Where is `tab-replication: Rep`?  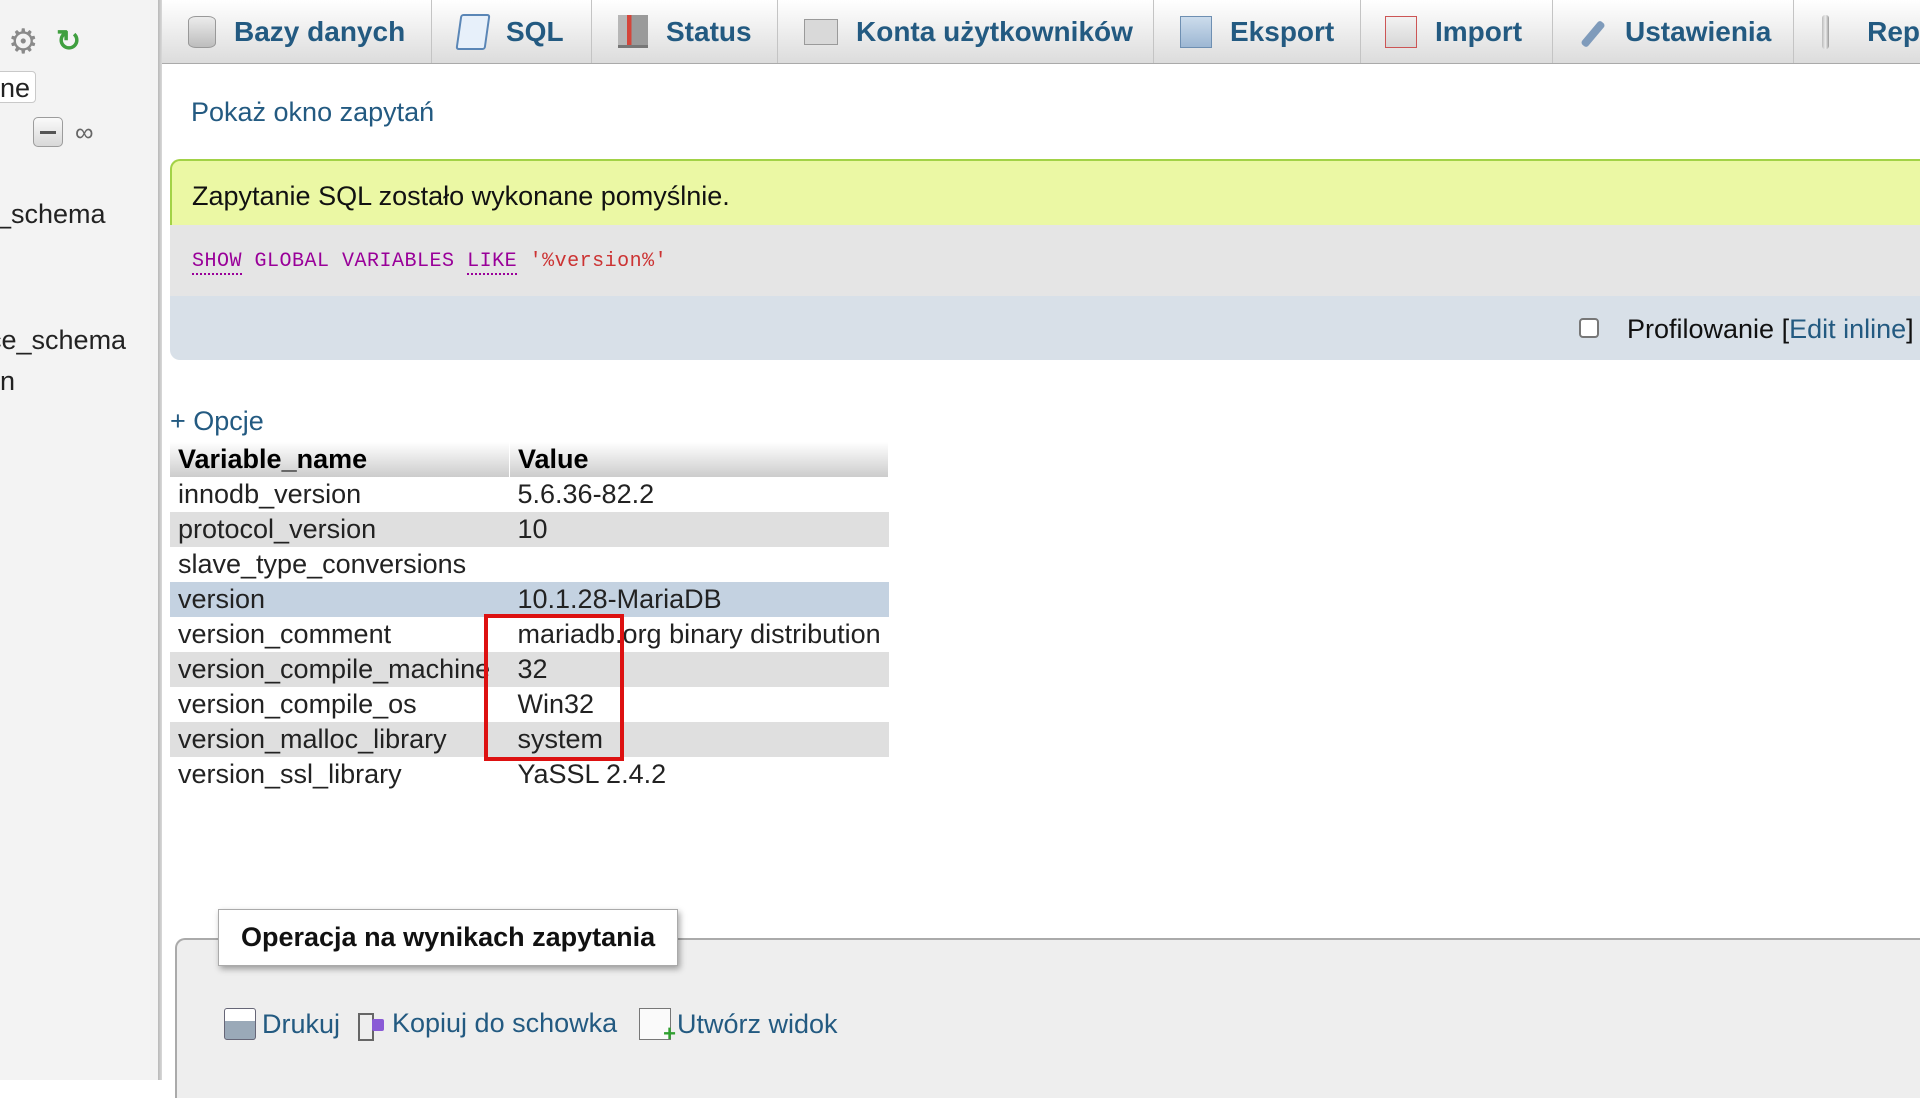
tab-replication: Rep is located at coordinates (1857, 31).